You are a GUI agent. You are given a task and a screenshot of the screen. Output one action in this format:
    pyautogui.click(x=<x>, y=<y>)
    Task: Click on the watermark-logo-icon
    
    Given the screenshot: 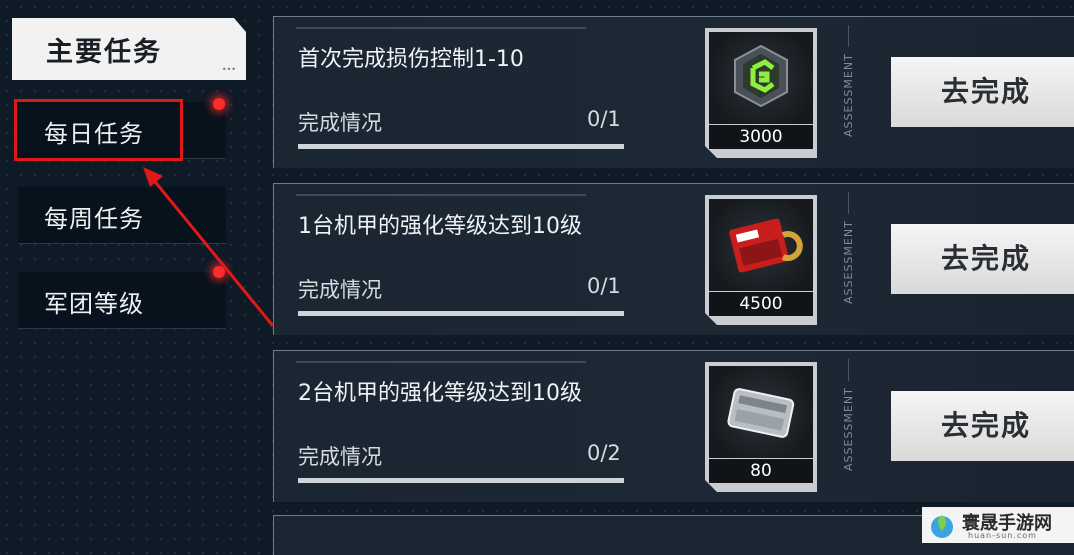 What is the action you would take?
    pyautogui.click(x=942, y=526)
    